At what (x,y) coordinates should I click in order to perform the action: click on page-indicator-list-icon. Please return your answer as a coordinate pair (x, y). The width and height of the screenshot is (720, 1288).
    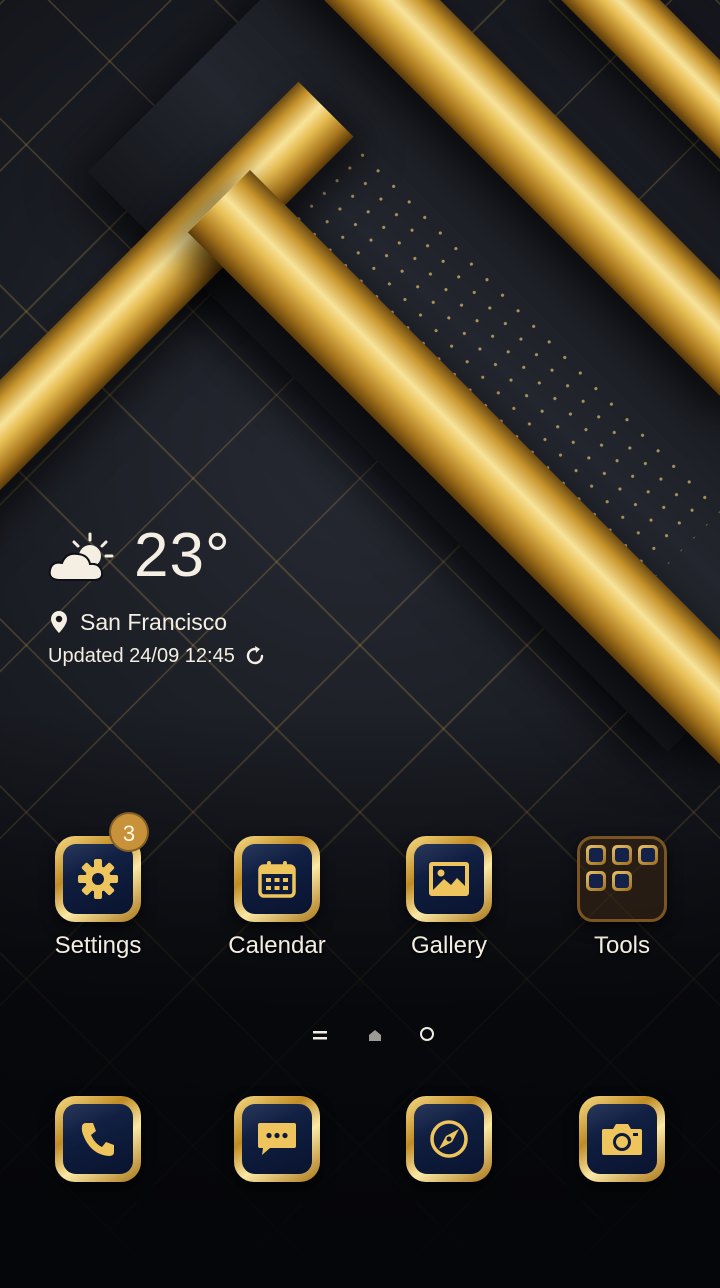
    Looking at the image, I should click on (320, 1035).